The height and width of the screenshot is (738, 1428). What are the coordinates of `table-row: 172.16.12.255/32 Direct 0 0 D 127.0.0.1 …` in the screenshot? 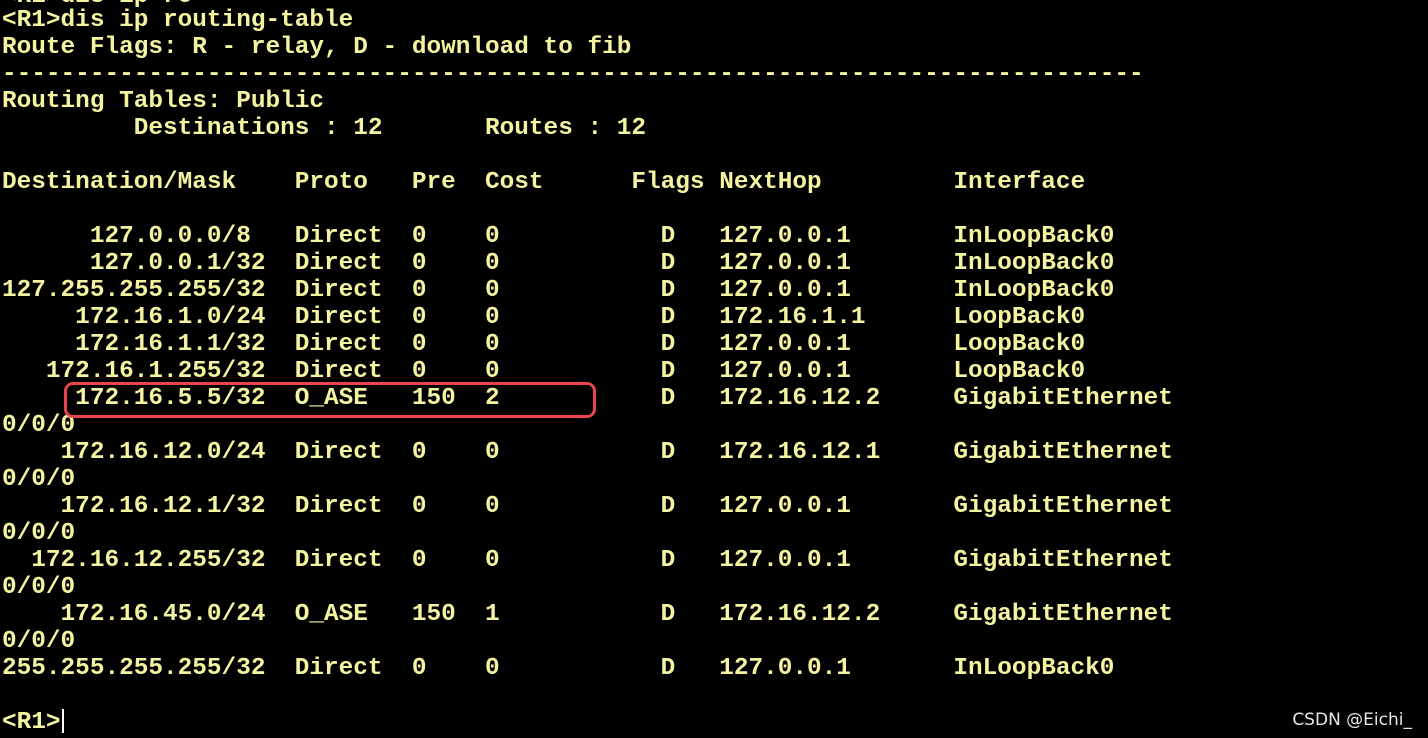 It's located at (587, 560).